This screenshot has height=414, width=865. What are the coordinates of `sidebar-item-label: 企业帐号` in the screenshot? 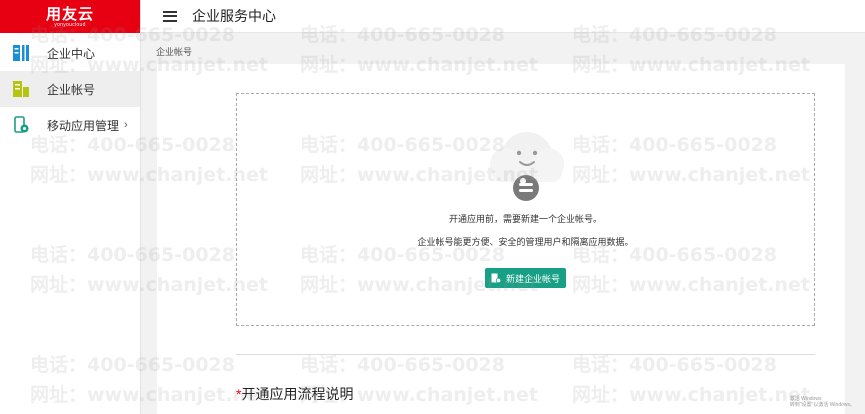 It's located at (71, 89).